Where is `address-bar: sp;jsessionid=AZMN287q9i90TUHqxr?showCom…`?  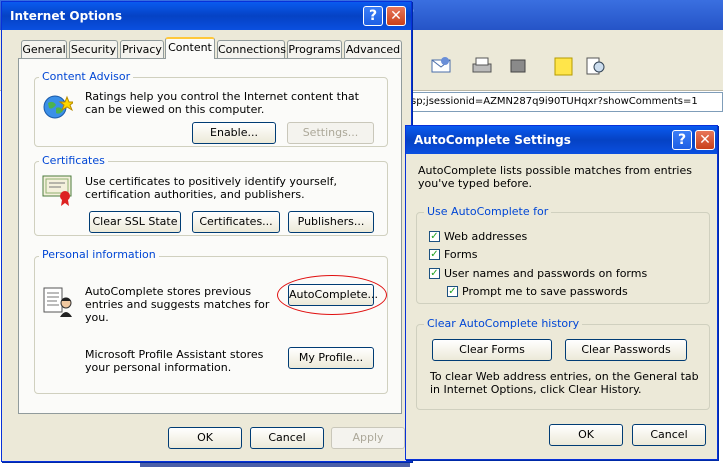
address-bar: sp;jsessionid=AZMN287q9i90TUHqxr?showCom… is located at coordinates (561, 102).